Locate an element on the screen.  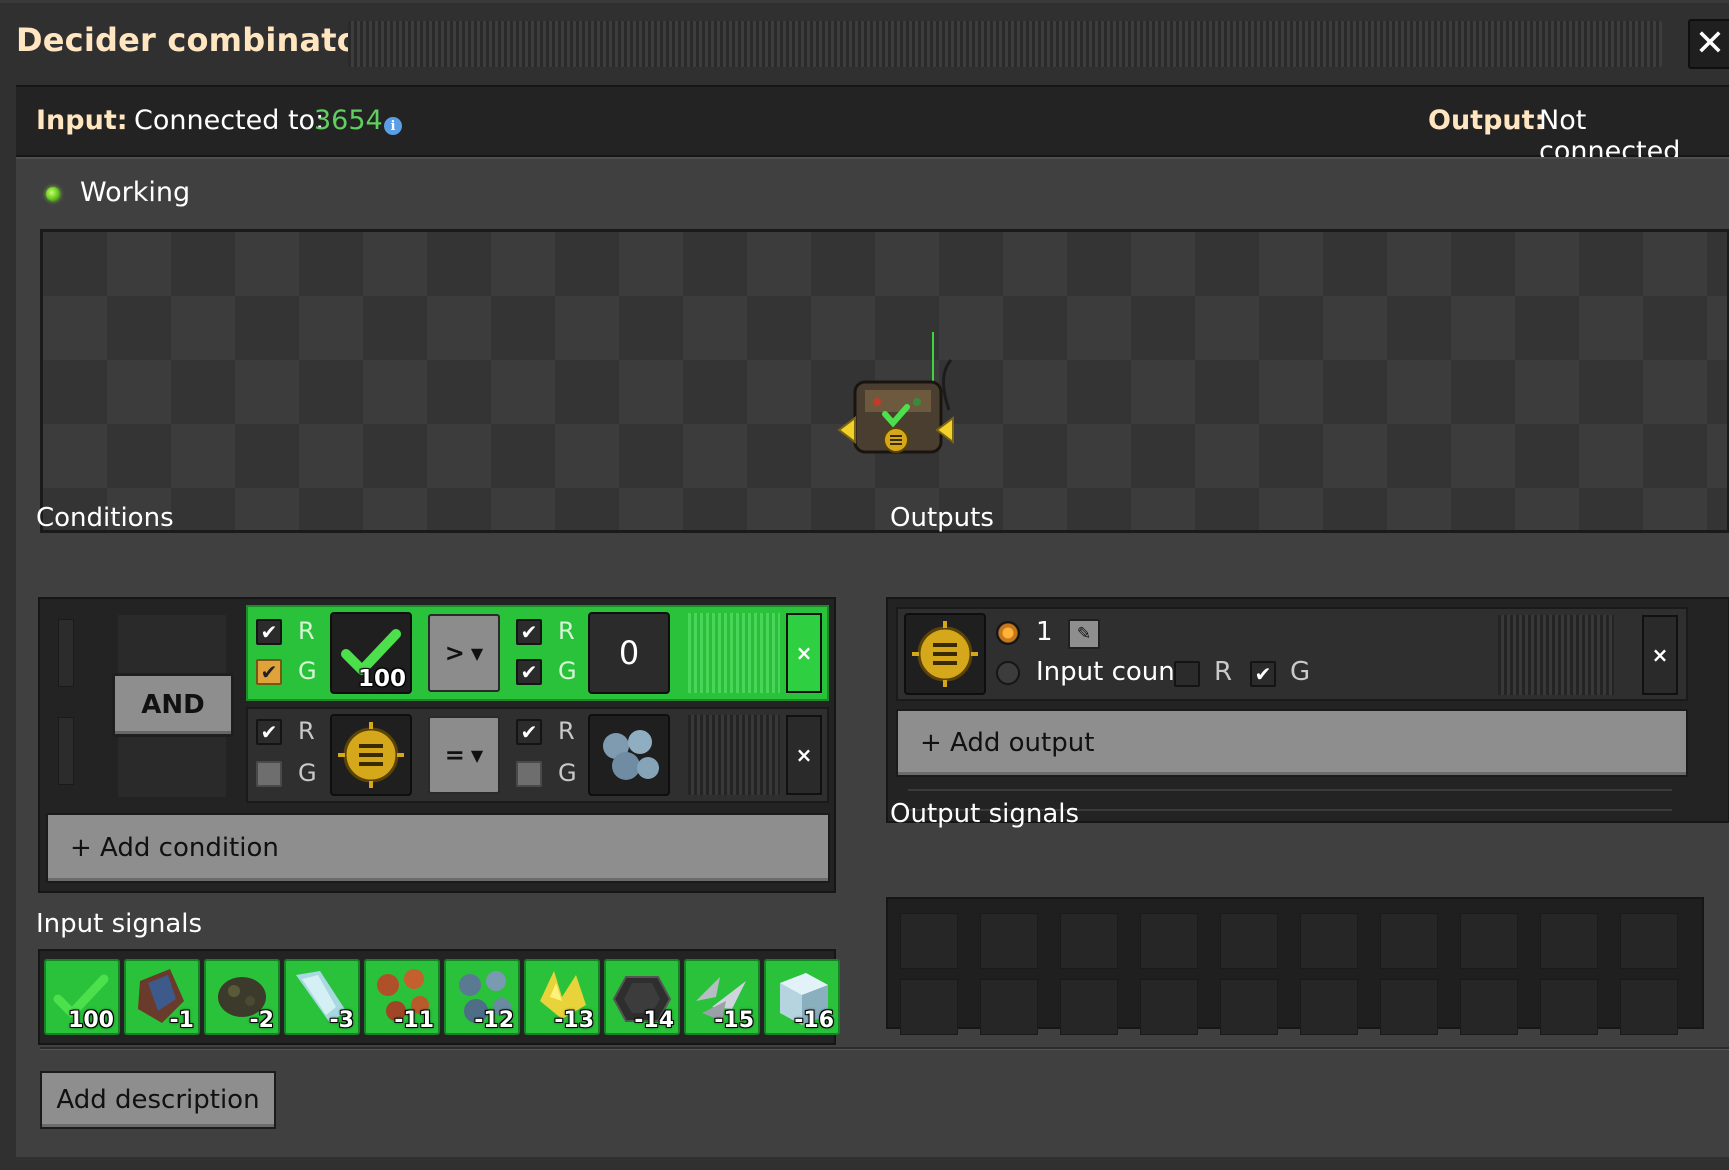
outputs-panel: 1 ✎ Input count R ✔ G × + Add output is located at coordinates (1307, 710).